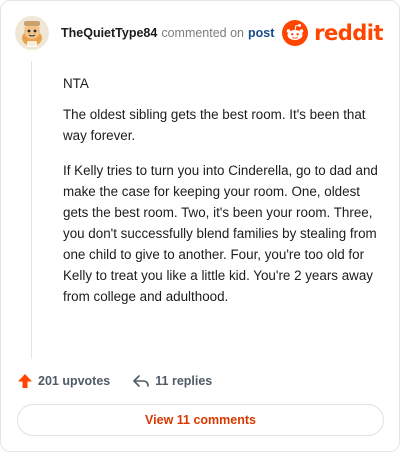 The image size is (400, 452). I want to click on post-link: post, so click(261, 33).